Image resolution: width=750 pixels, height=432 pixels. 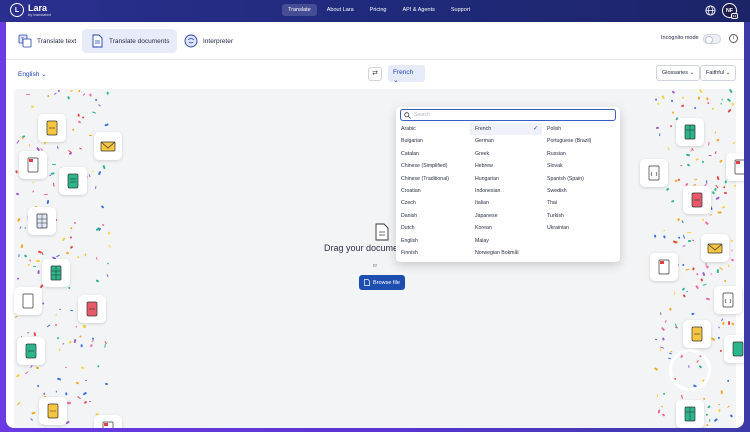 What do you see at coordinates (422, 179) in the screenshot?
I see `language-option: Chinese (Traditional)` at bounding box center [422, 179].